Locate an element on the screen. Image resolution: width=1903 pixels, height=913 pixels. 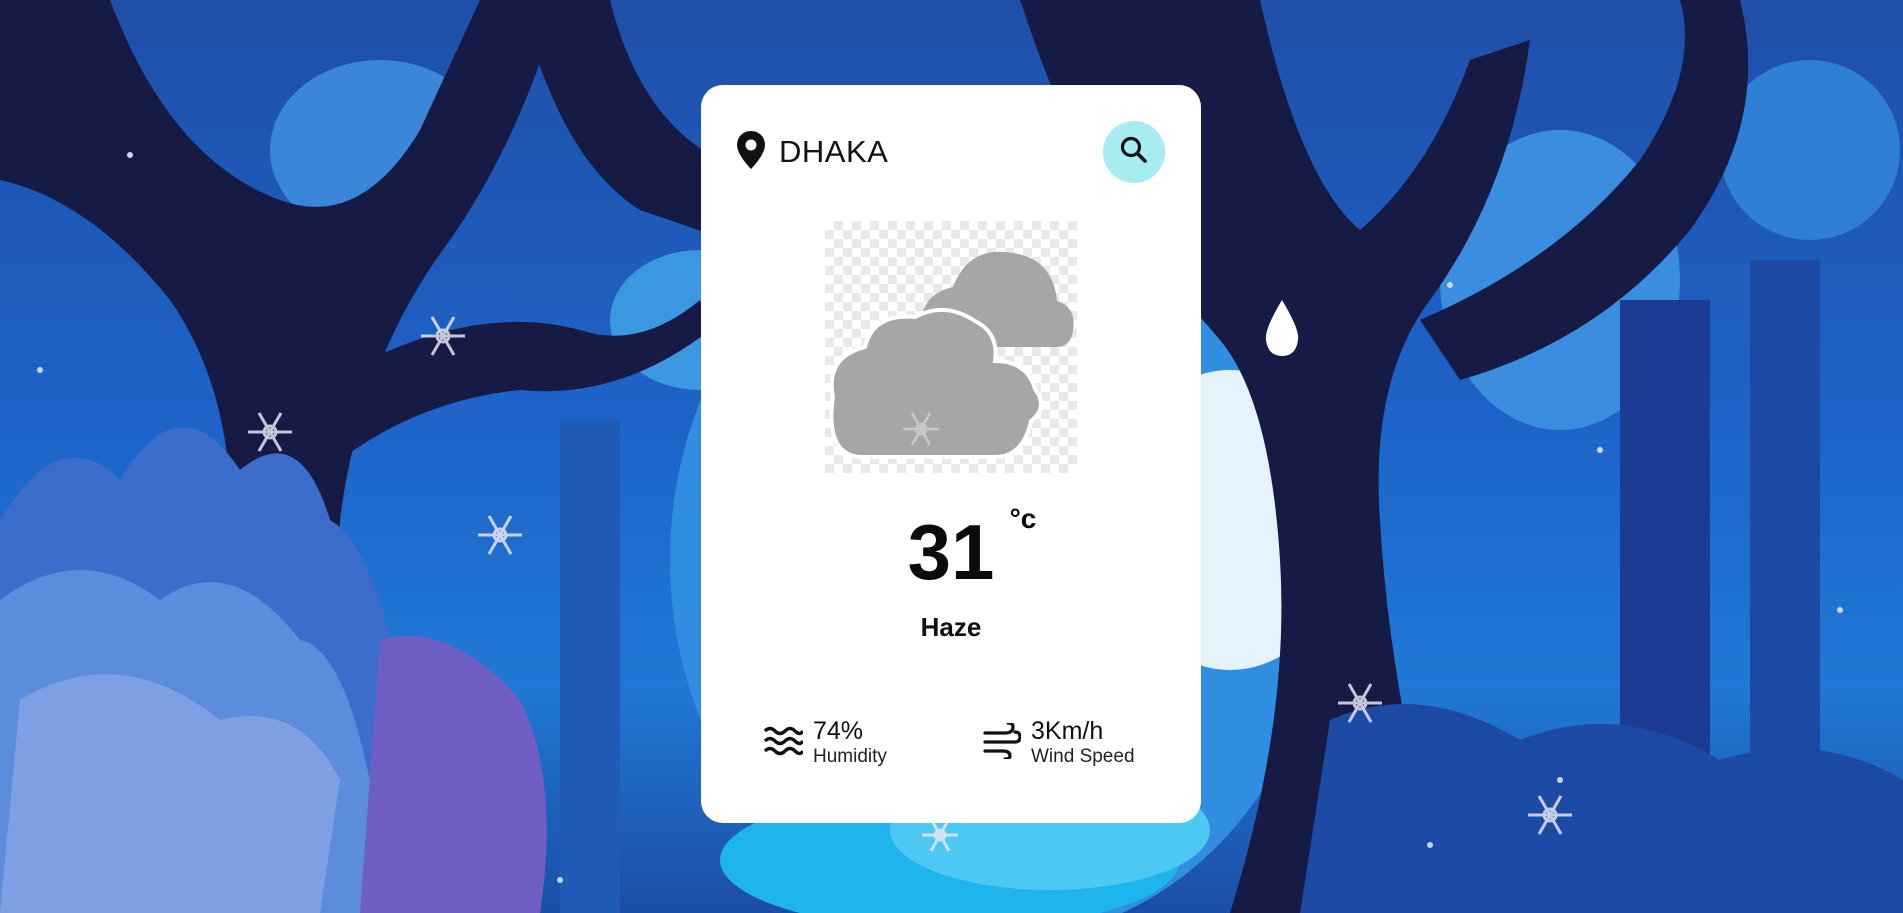
card-header: DHAKA is located at coordinates (951, 152).